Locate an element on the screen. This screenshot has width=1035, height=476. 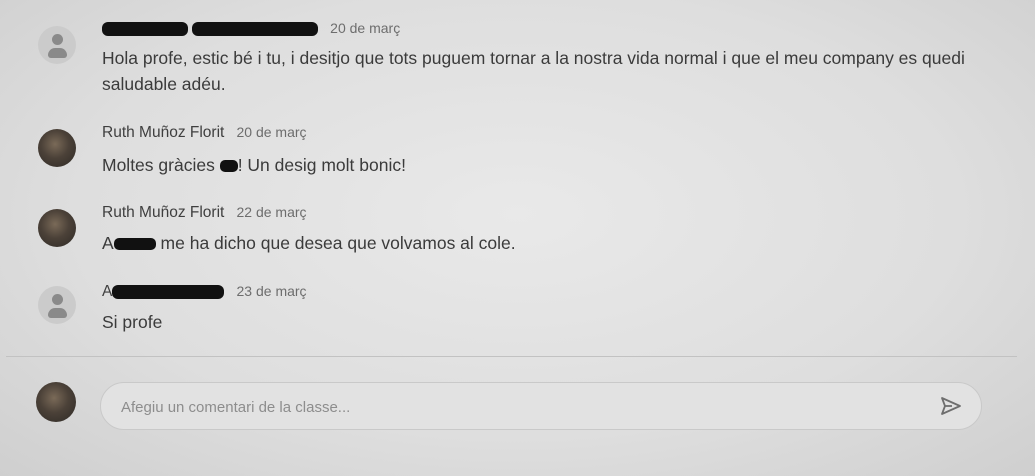
comment-text: Si profe is located at coordinates (132, 322).